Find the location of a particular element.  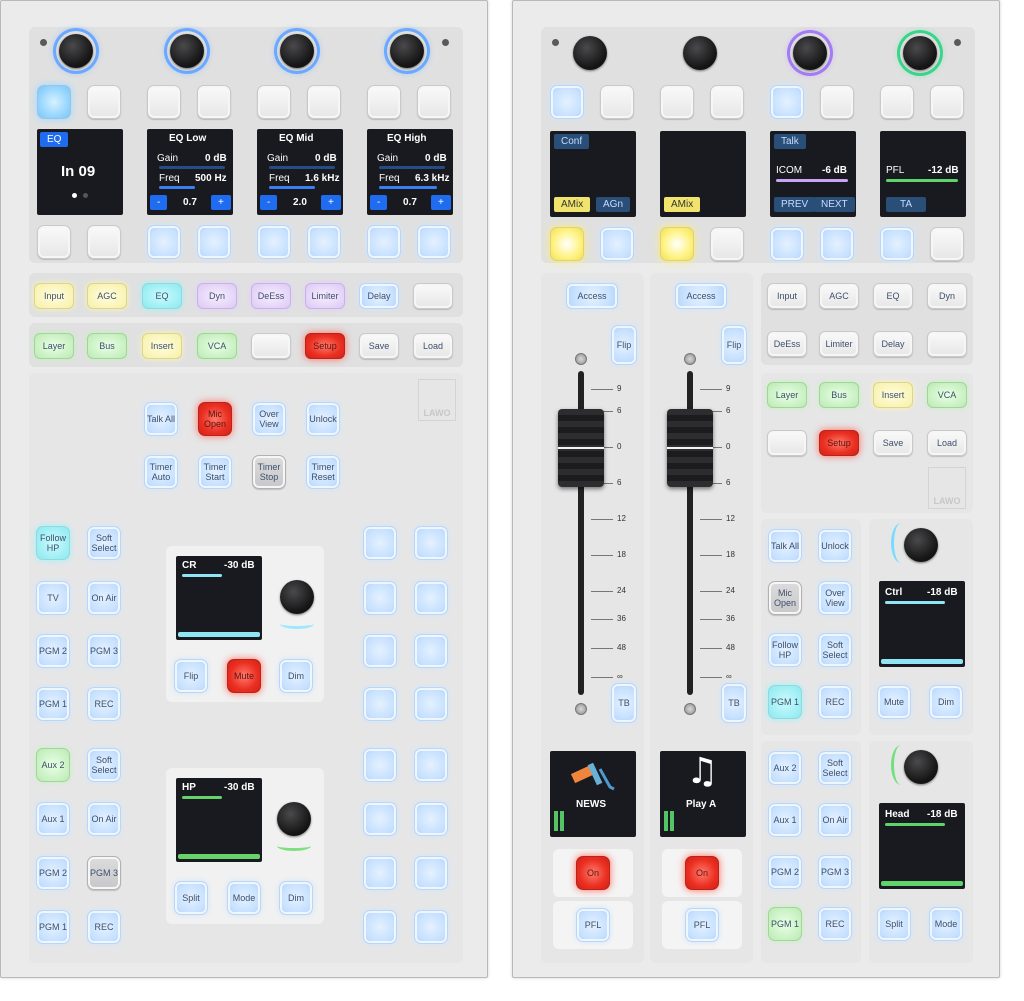

flip-button: Flip is located at coordinates (624, 345).